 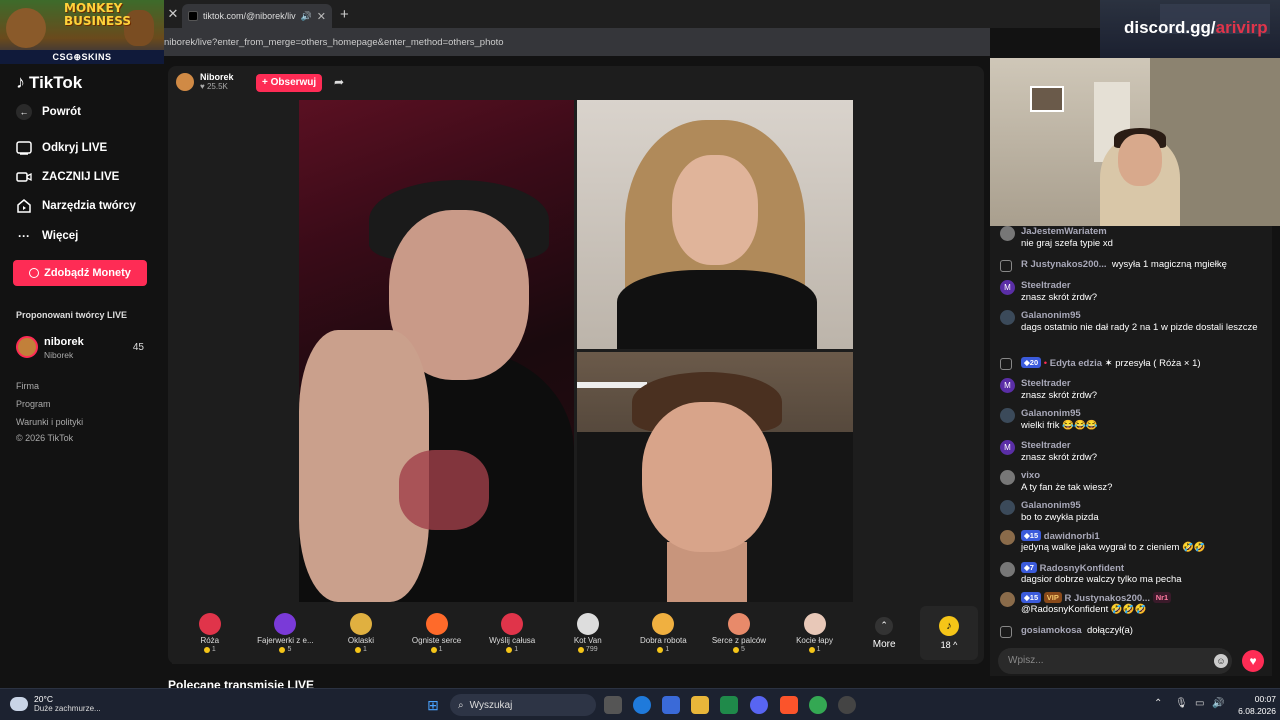 I want to click on microphone-icon: 🎙, so click(x=1181, y=703).